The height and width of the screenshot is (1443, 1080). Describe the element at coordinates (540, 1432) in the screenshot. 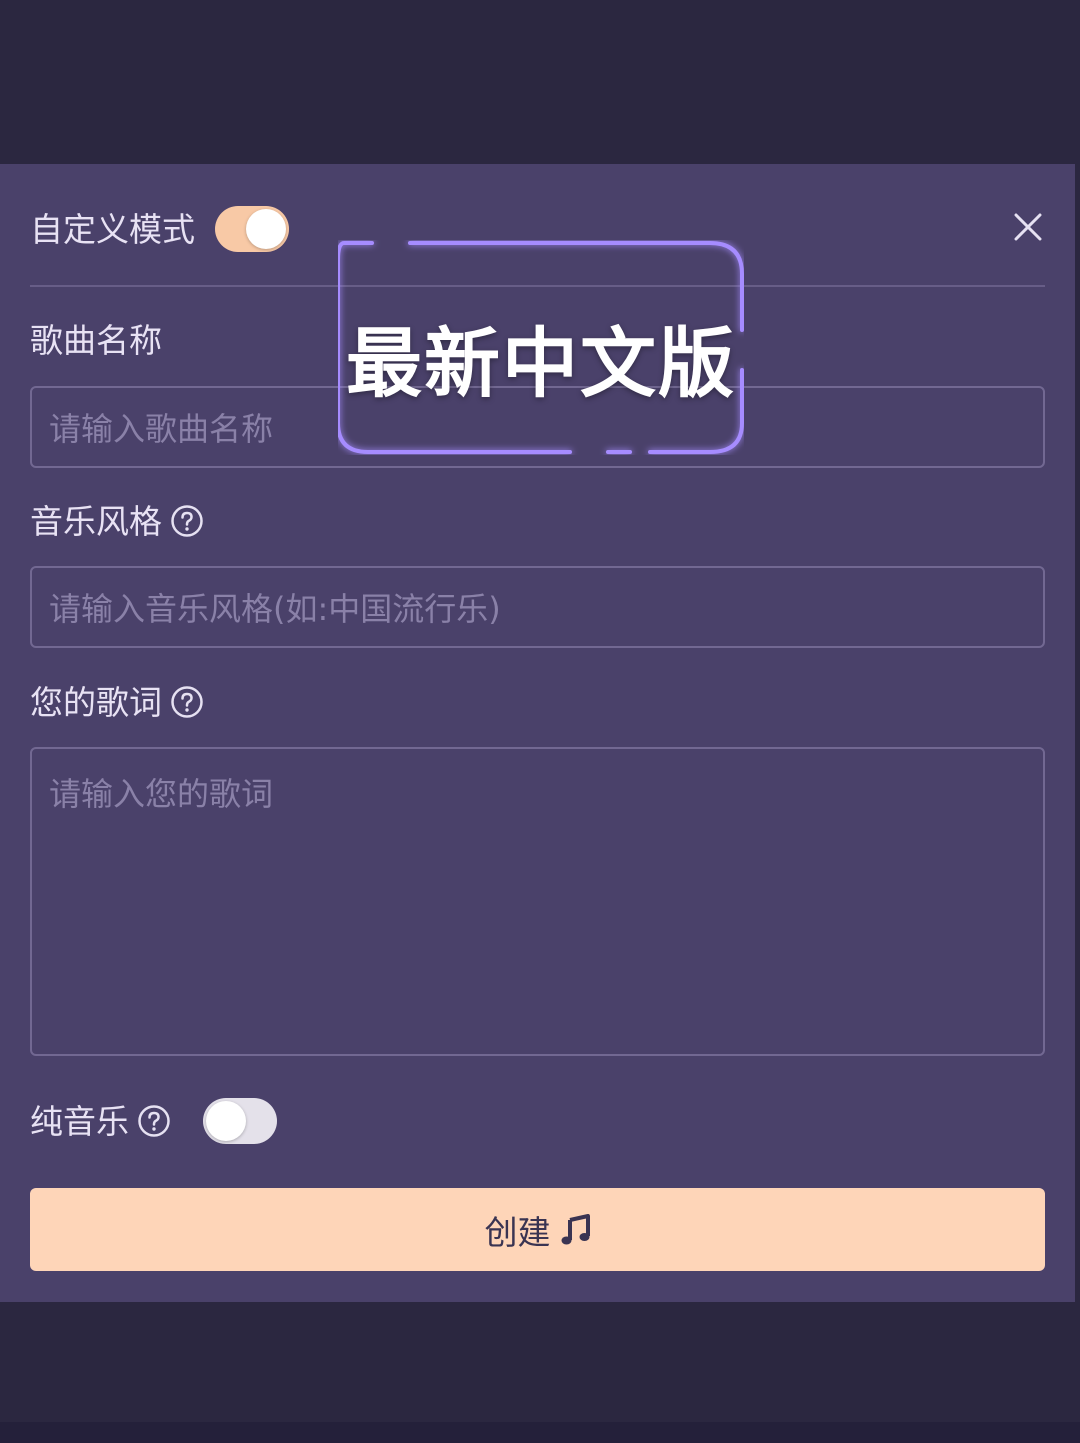

I see `bottom-strip` at that location.